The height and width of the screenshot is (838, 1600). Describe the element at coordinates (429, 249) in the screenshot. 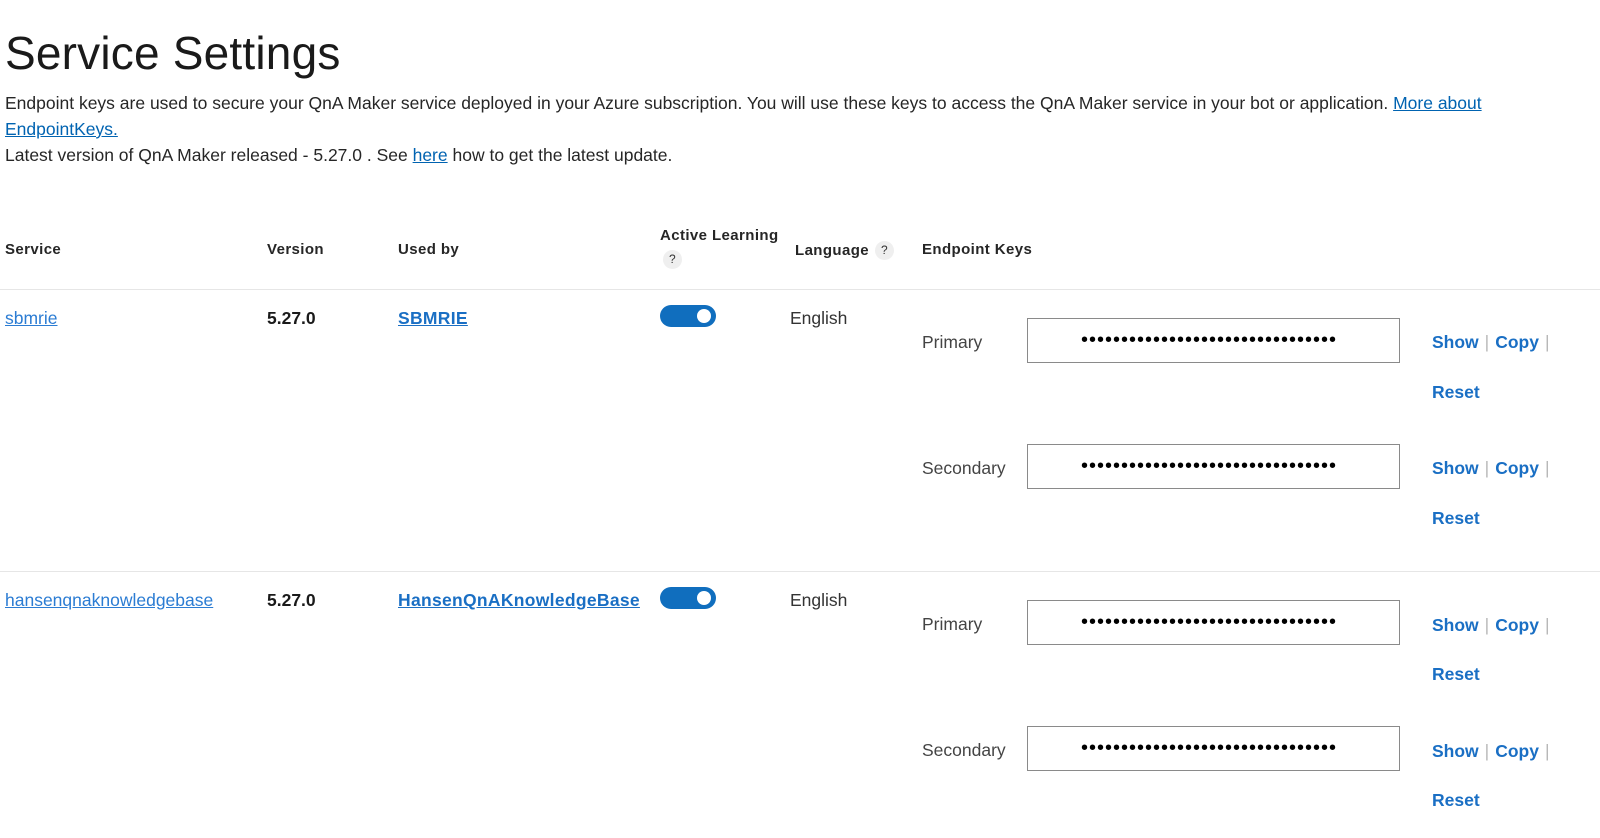

I see `header-used-by: Used by` at that location.